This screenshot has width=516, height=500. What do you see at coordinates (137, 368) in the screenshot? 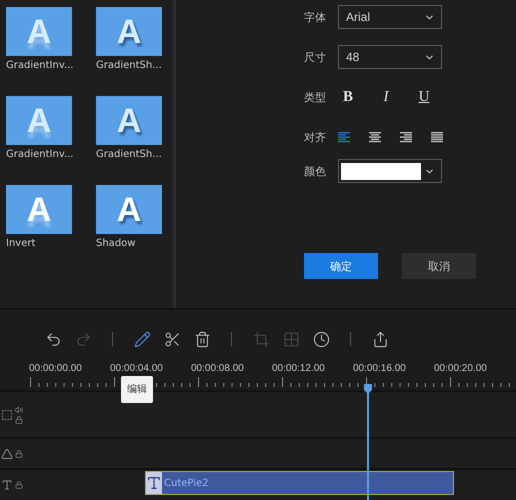
I see `time-label: 00:00:04.00` at bounding box center [137, 368].